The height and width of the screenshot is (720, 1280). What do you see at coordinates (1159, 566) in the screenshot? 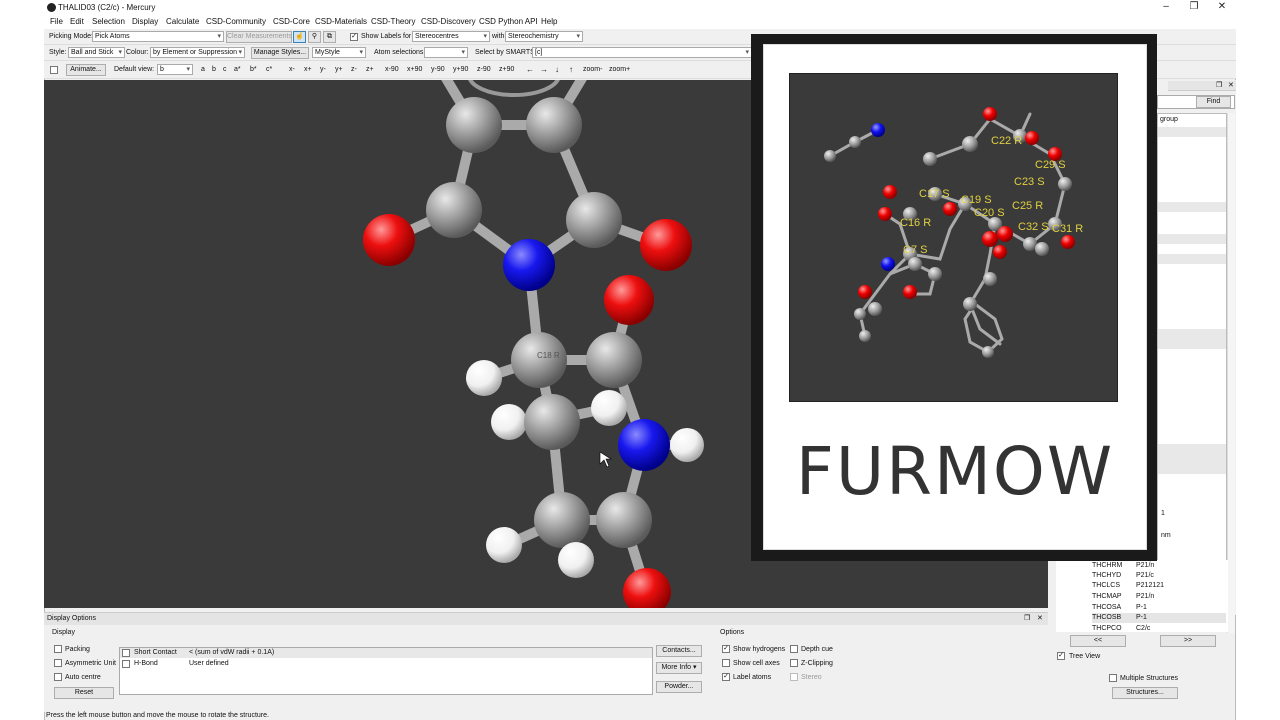
I see `list-item: THCHRM P21/n` at bounding box center [1159, 566].